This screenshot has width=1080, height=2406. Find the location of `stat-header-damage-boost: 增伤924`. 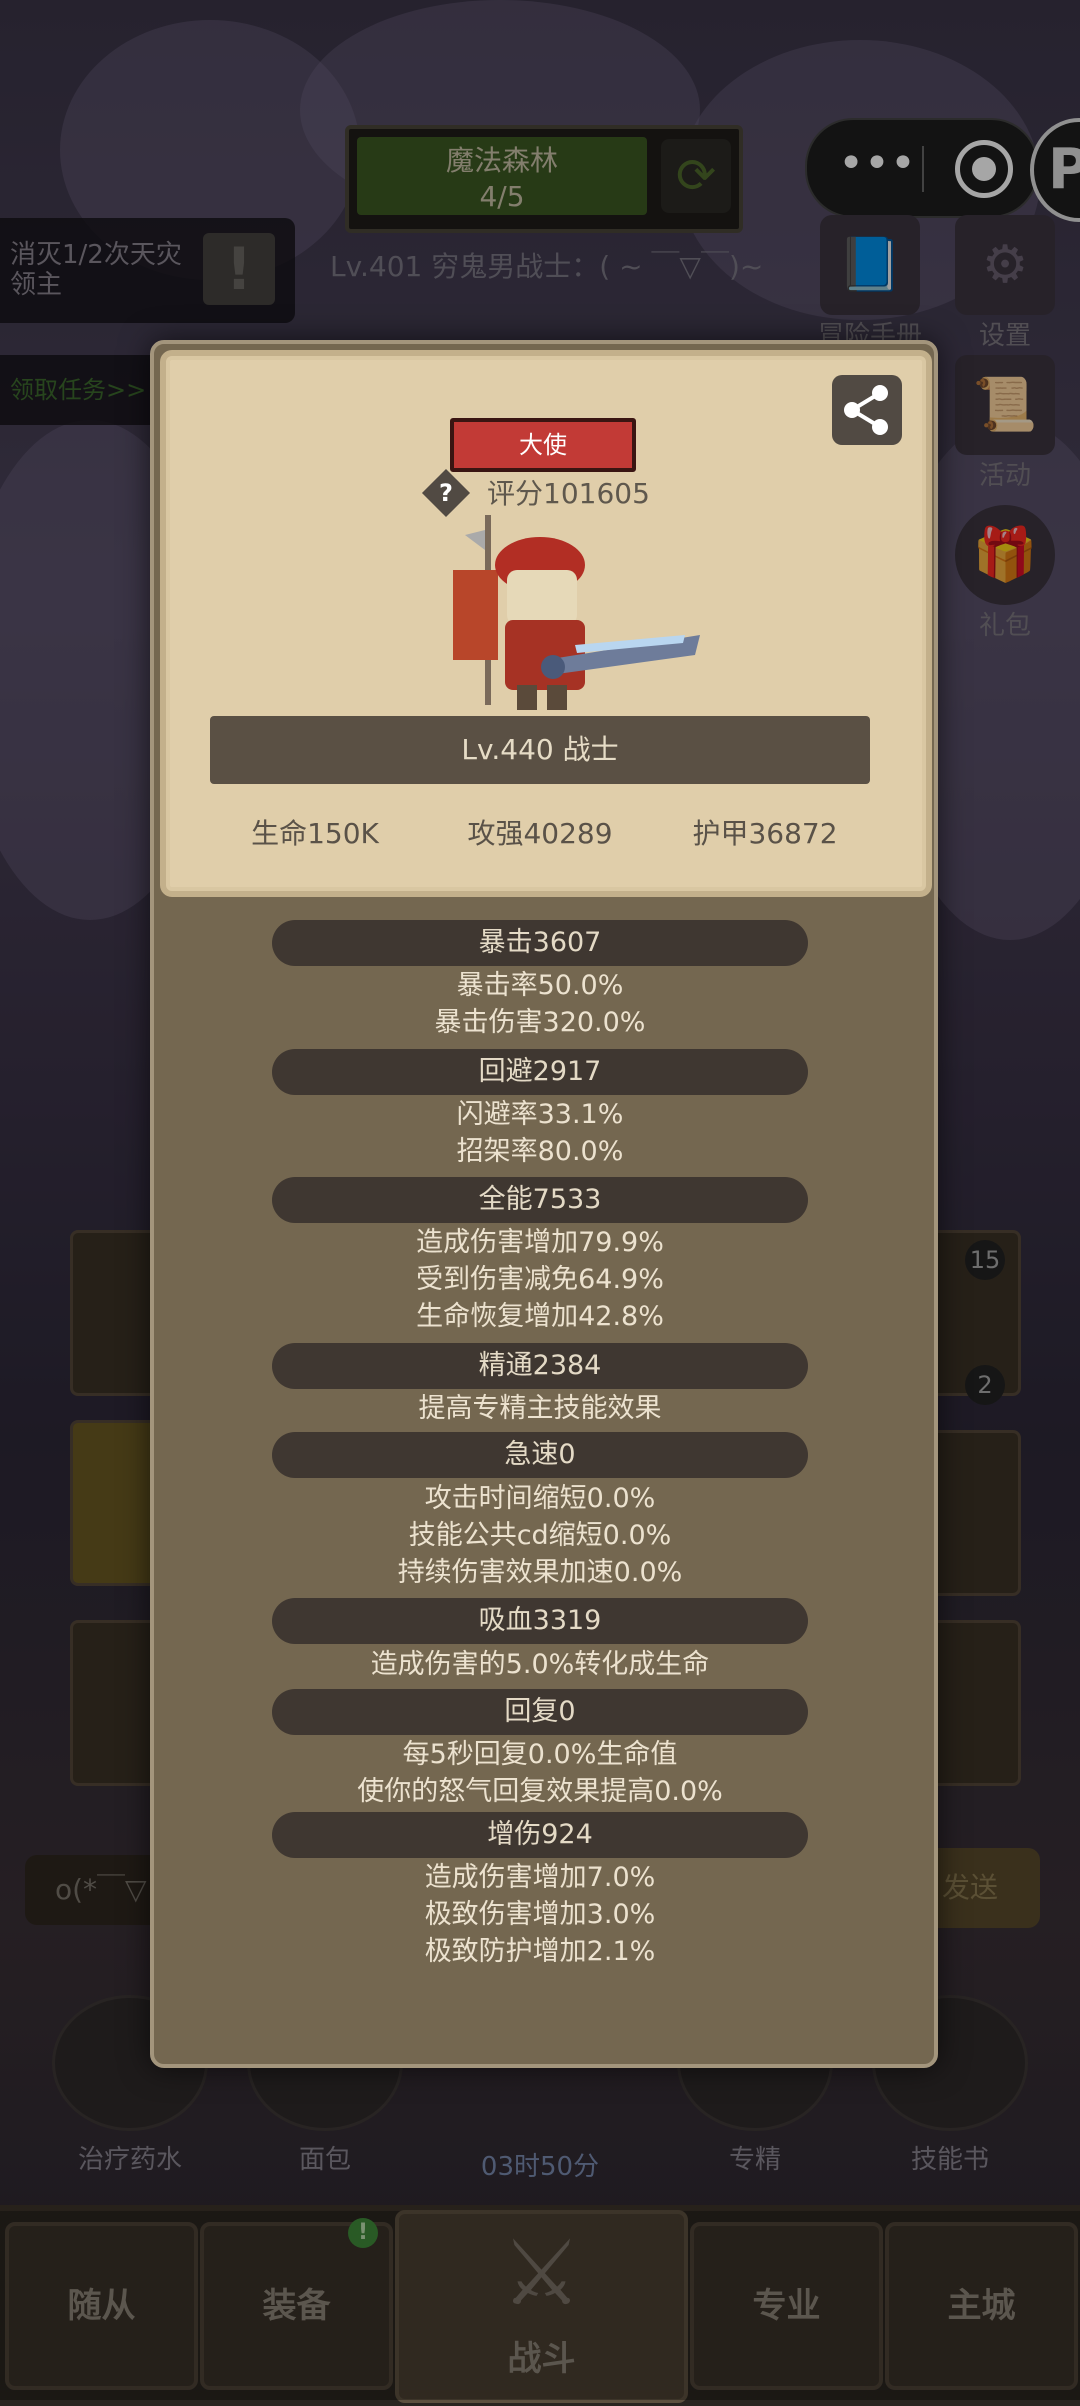

stat-header-damage-boost: 增伤924 is located at coordinates (540, 1835).